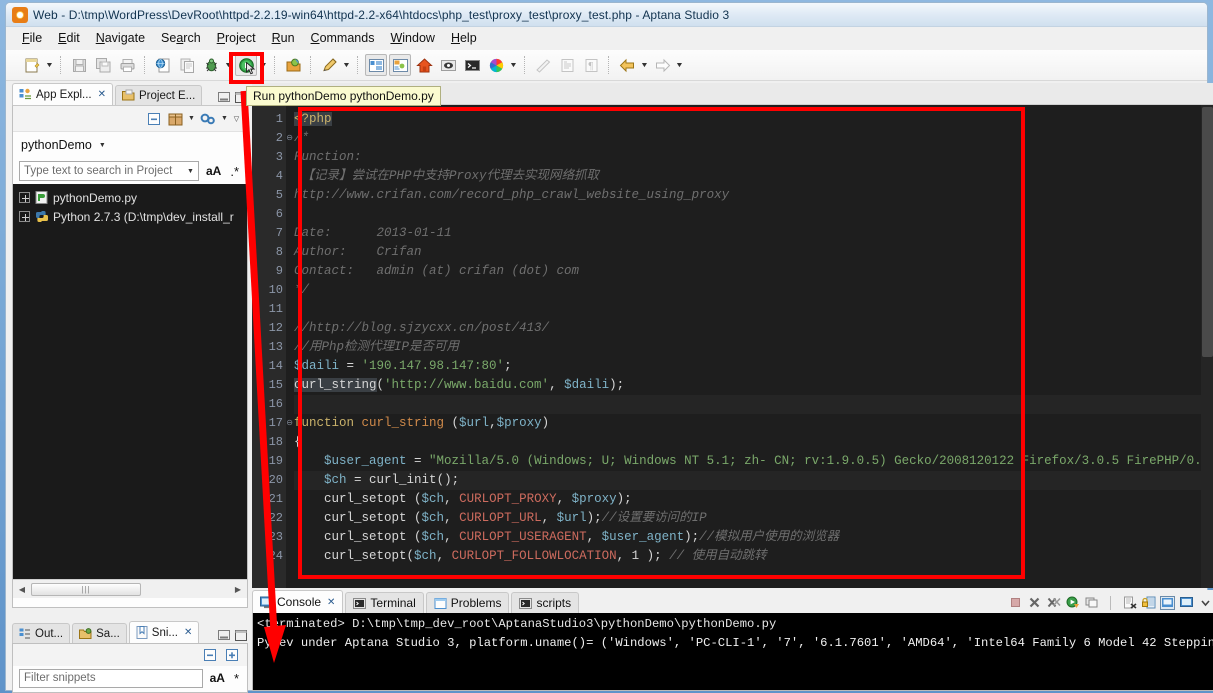 This screenshot has height=693, width=1213. What do you see at coordinates (1072, 602) in the screenshot?
I see `relaunch-icon` at bounding box center [1072, 602].